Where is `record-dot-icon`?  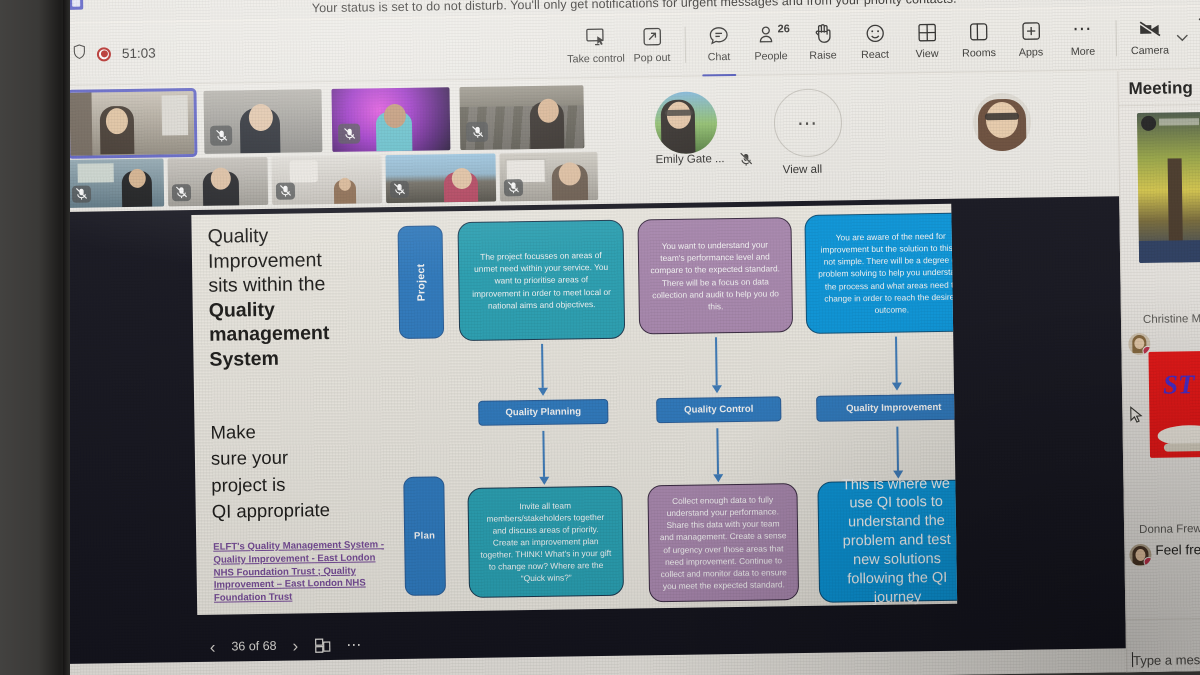
record-dot-icon is located at coordinates (104, 53).